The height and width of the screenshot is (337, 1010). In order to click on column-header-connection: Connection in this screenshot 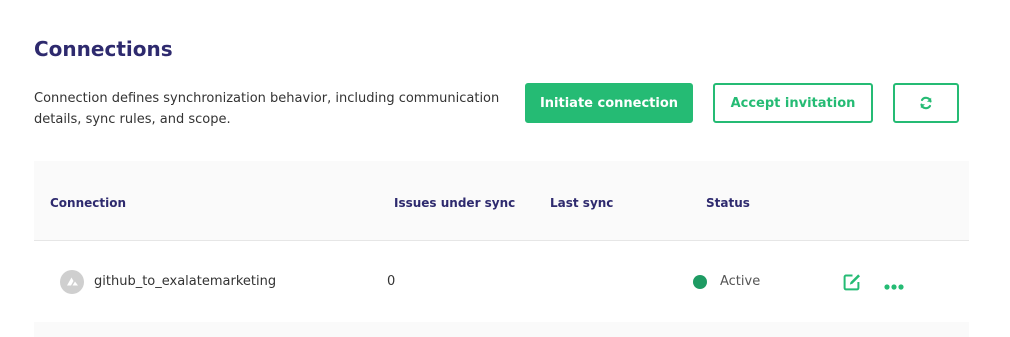, I will do `click(88, 203)`.